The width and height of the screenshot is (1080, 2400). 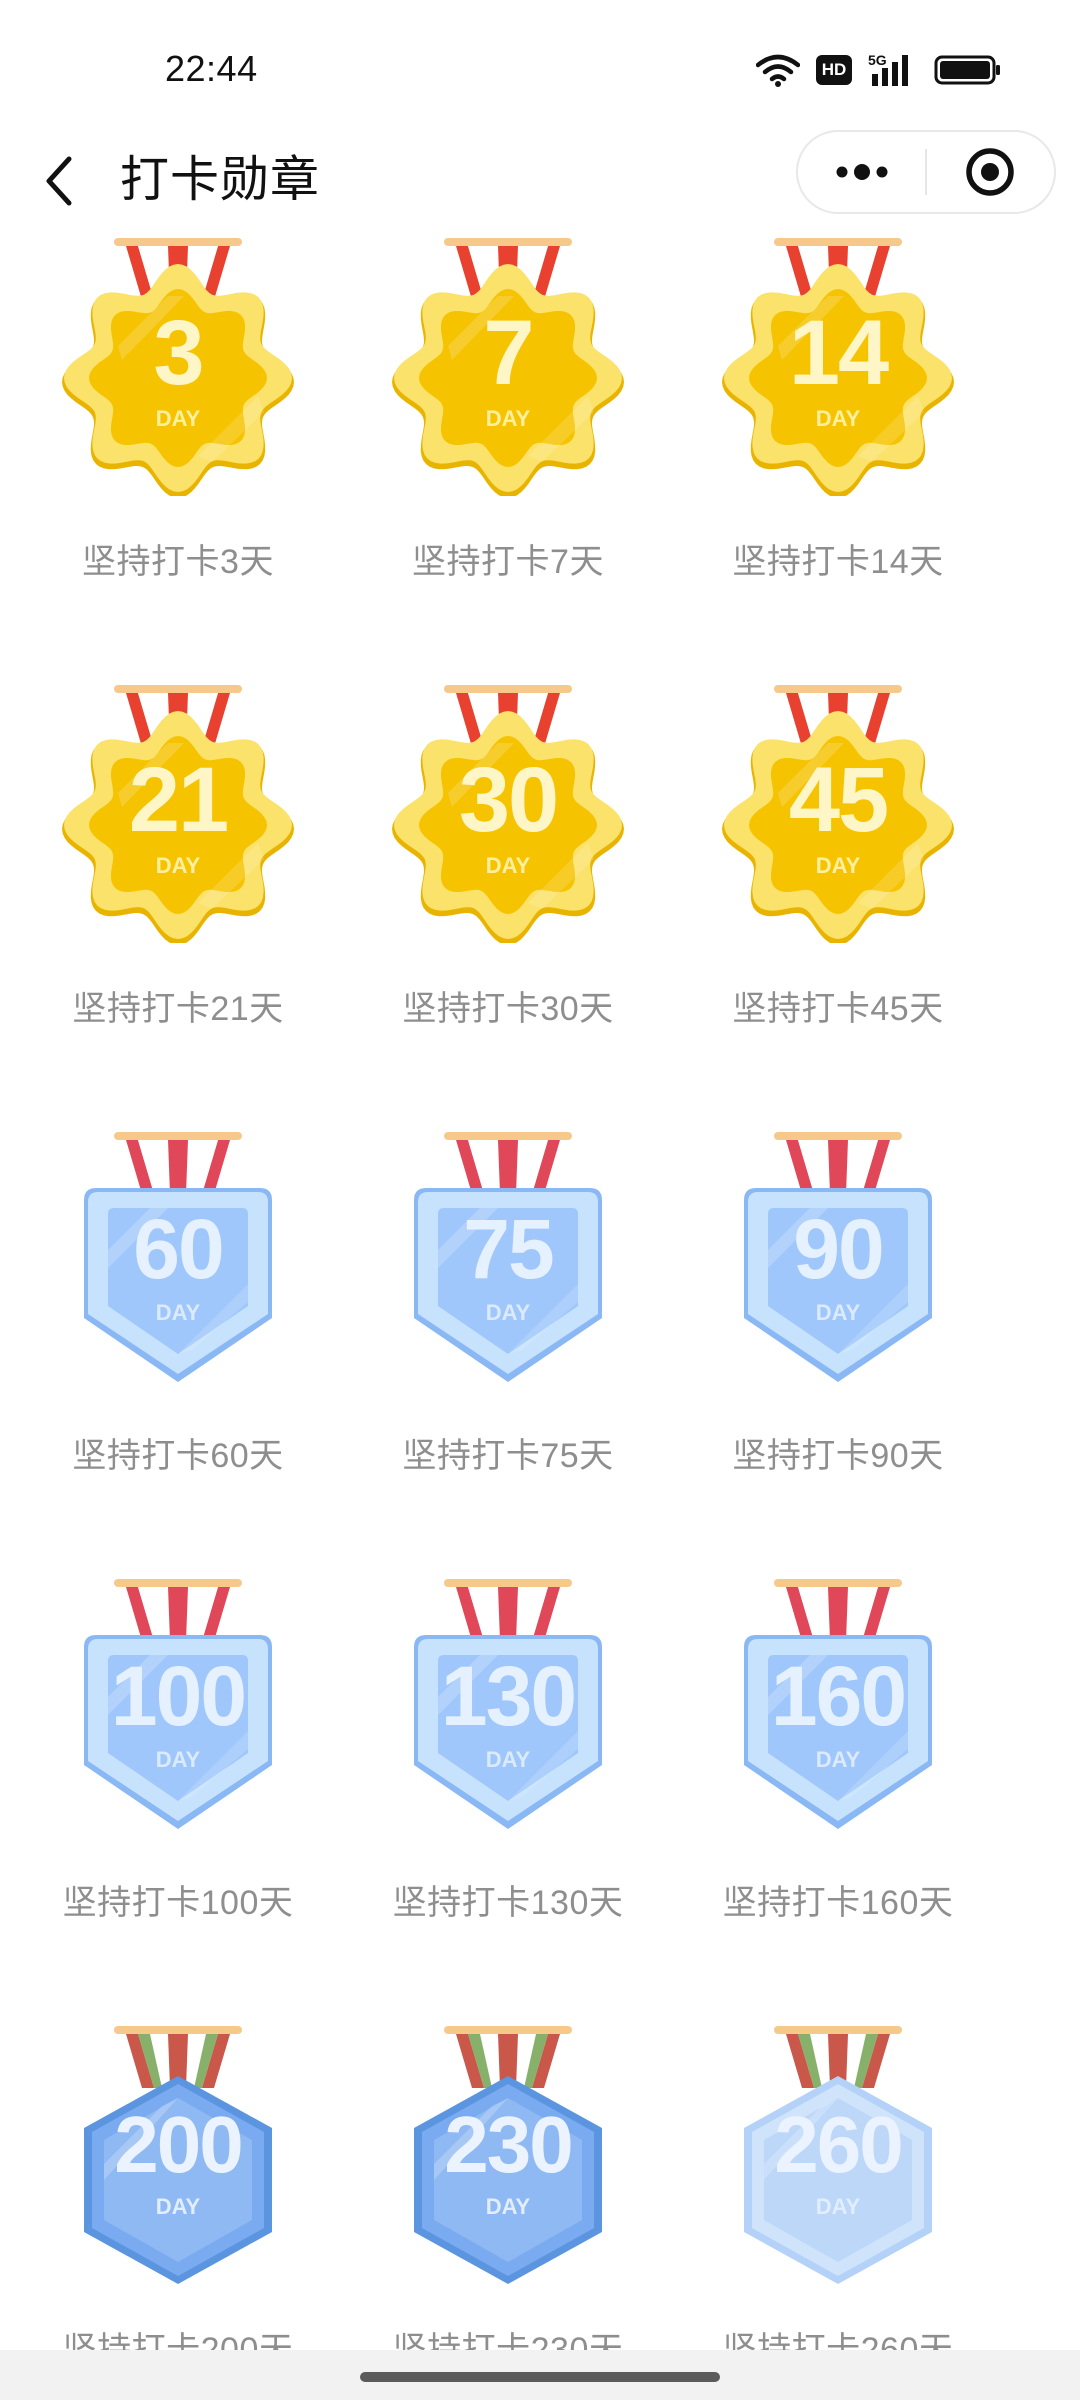 I want to click on back-button, so click(x=60, y=181).